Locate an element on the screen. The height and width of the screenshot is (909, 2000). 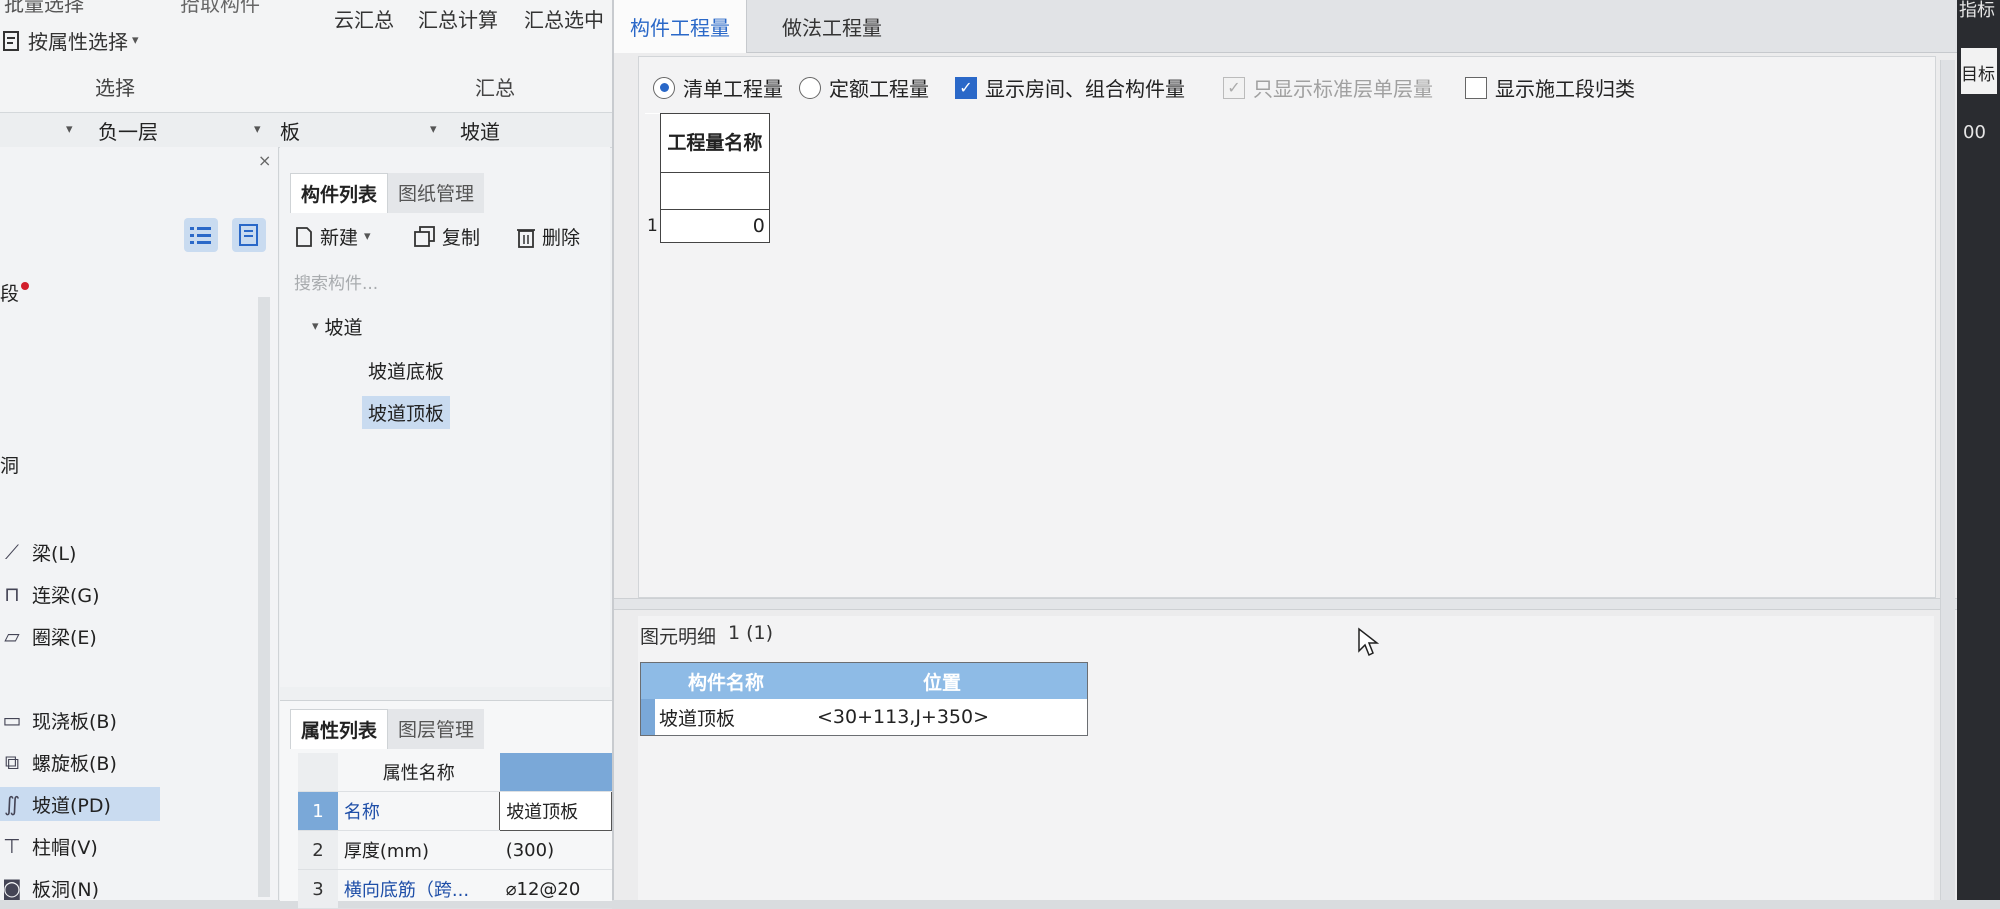
standard-floor-checkbox: ✓ 只显示标准层单层量 is located at coordinates (1328, 87).